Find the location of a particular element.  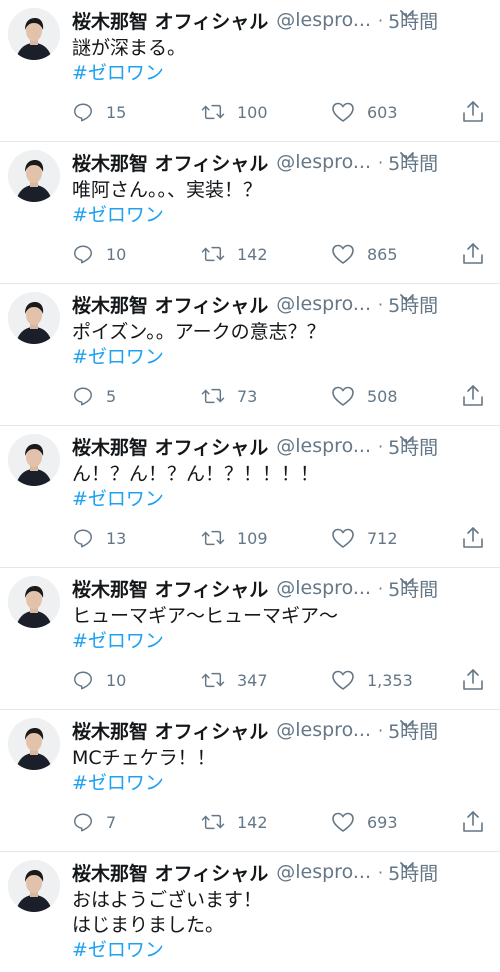

retweet-button: 100 is located at coordinates (234, 112).